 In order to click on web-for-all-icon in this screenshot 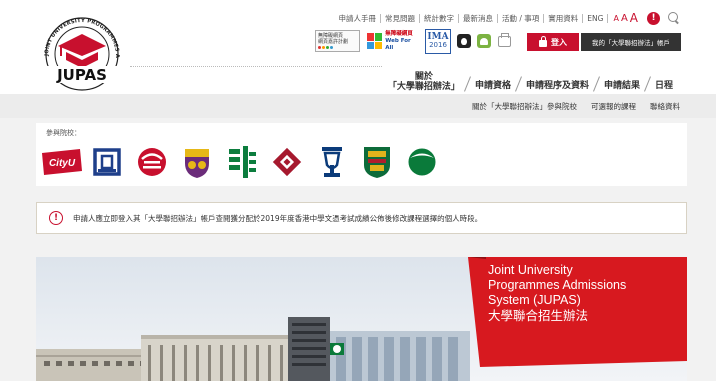, I will do `click(375, 41)`.